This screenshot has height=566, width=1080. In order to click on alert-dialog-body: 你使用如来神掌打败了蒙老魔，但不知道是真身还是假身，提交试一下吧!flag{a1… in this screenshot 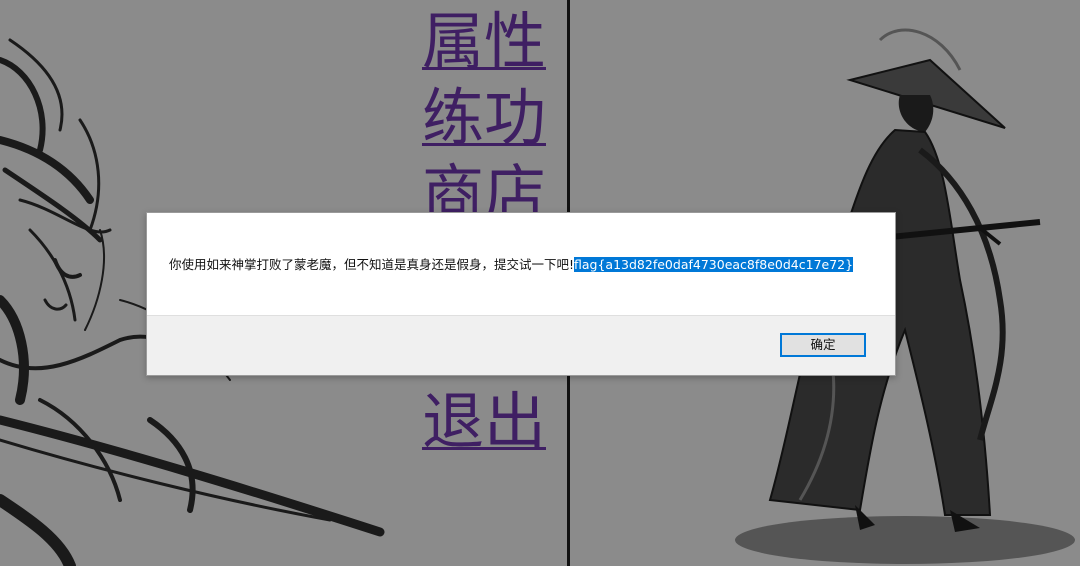, I will do `click(521, 264)`.